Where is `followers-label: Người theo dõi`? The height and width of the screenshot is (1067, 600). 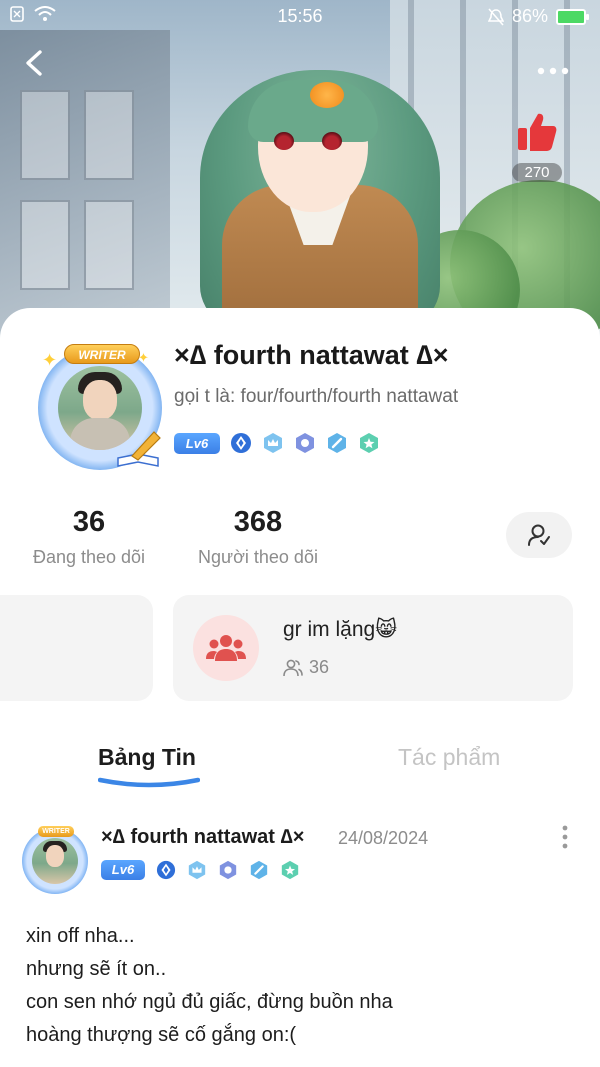 followers-label: Người theo dõi is located at coordinates (258, 557).